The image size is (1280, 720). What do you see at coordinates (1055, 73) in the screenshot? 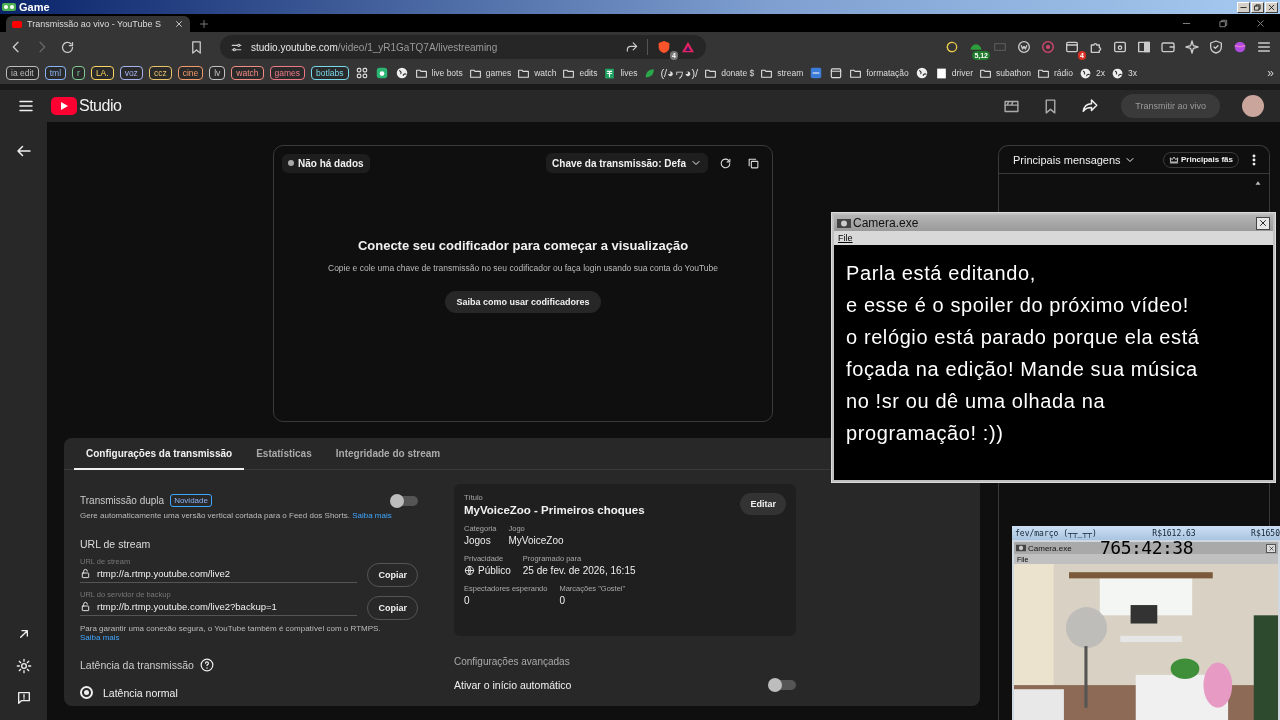
I see `bookmark-item: rádio` at bounding box center [1055, 73].